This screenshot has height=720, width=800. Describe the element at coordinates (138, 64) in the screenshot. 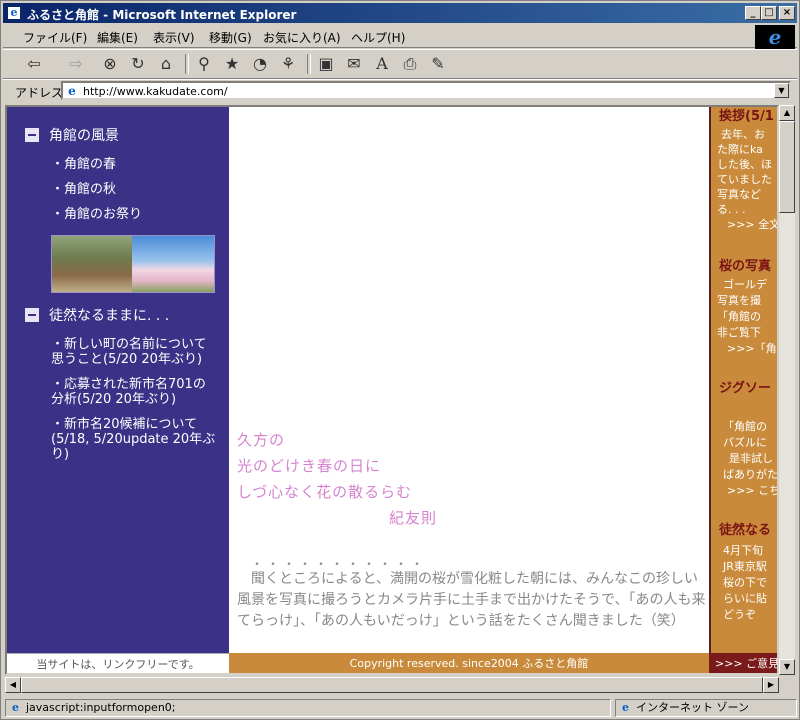

I see `refresh-icon: ↻` at that location.